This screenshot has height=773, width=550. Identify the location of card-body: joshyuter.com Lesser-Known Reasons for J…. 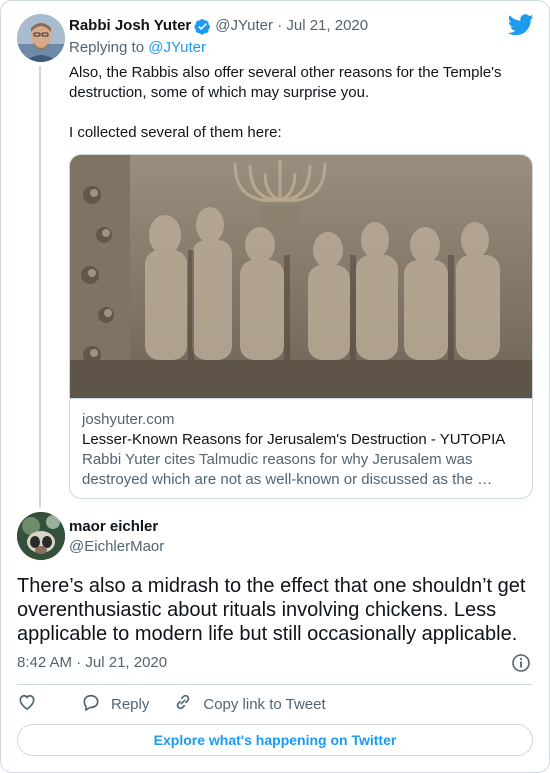
(301, 444).